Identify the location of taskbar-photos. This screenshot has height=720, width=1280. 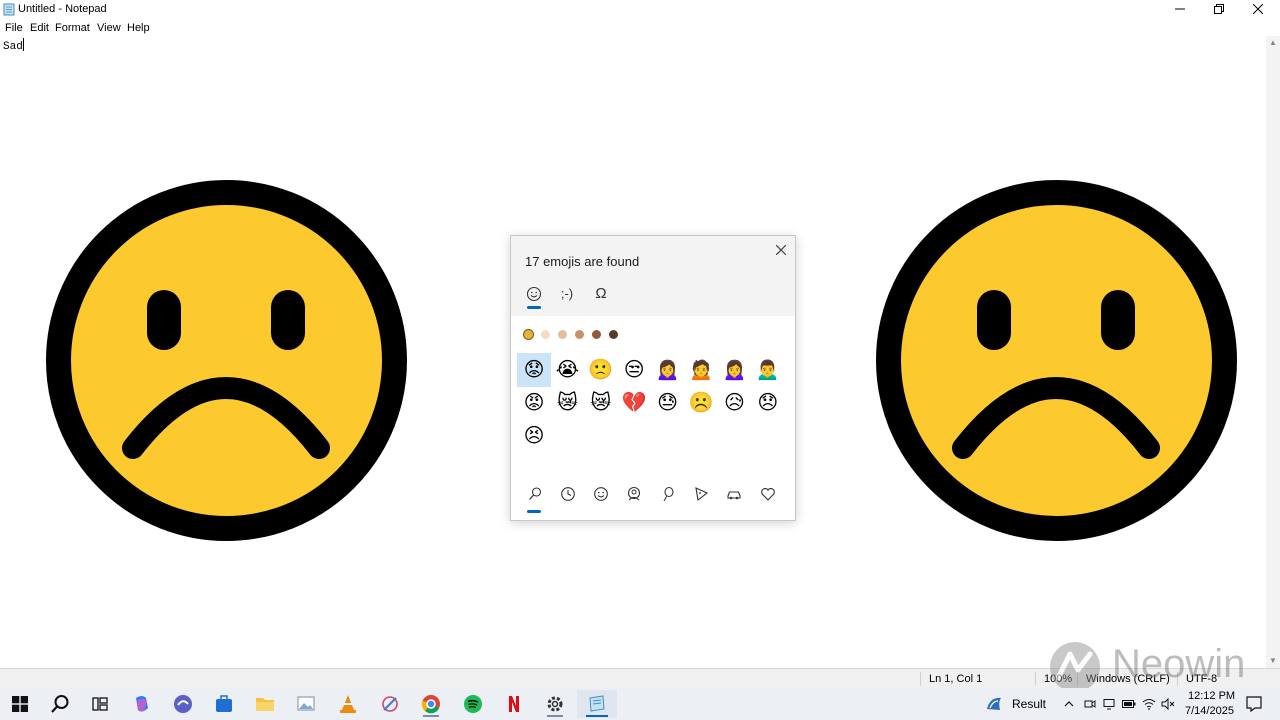
(306, 704).